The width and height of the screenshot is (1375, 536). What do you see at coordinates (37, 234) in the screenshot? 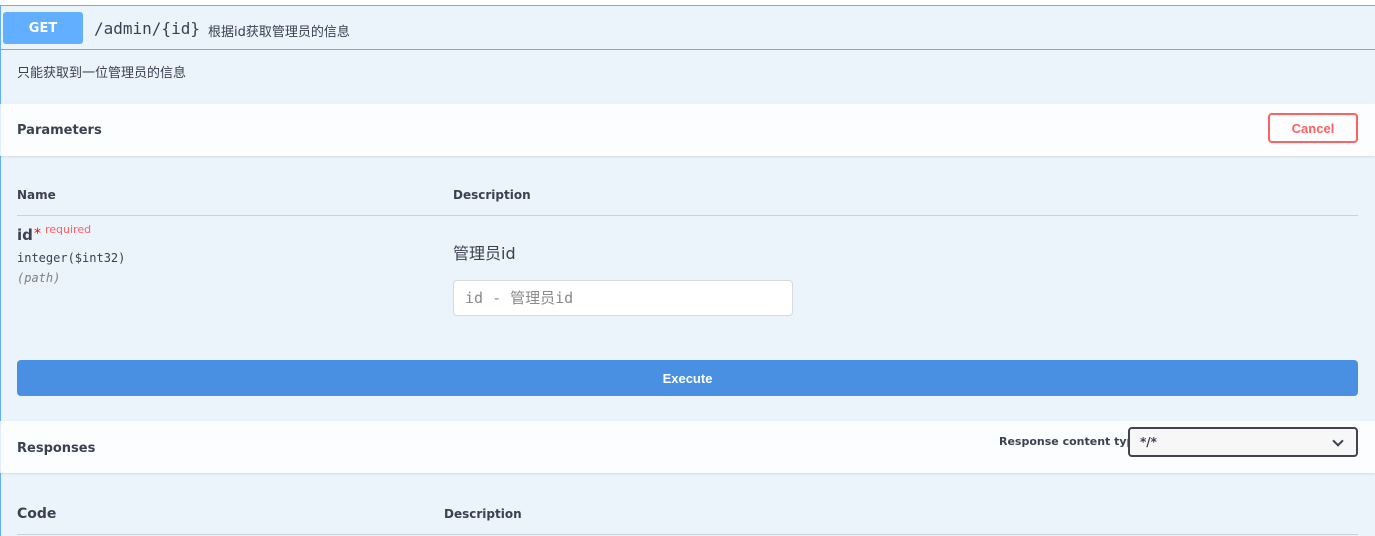
I see `required-star: *` at bounding box center [37, 234].